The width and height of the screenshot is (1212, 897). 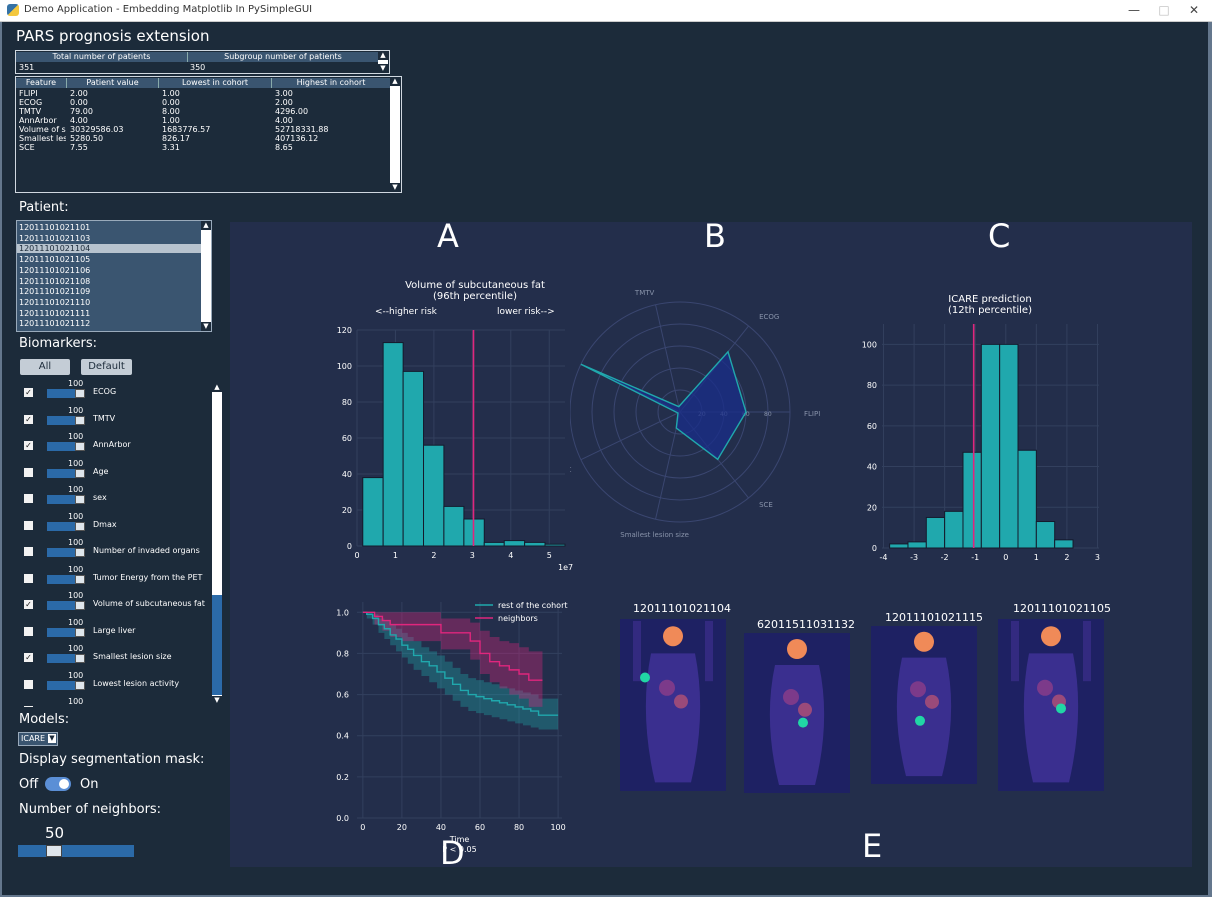 I want to click on x-tick-label: 2, so click(x=1066, y=557).